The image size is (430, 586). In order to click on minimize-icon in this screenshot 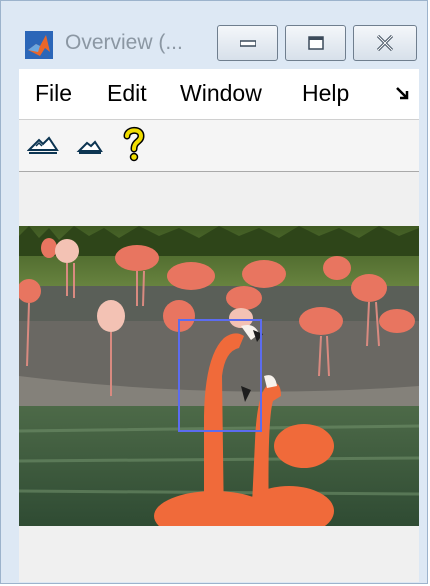, I will do `click(247, 43)`.